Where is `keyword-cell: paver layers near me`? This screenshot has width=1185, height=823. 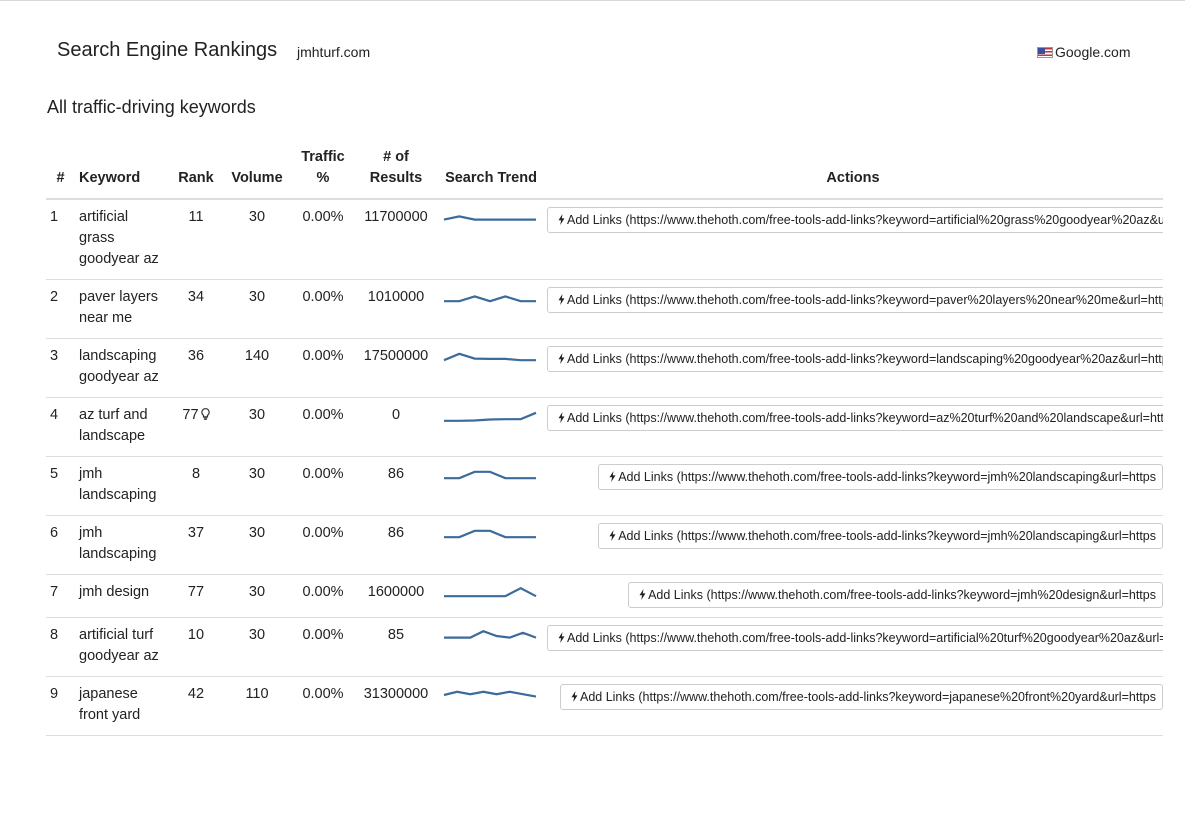
keyword-cell: paver layers near me is located at coordinates (123, 309).